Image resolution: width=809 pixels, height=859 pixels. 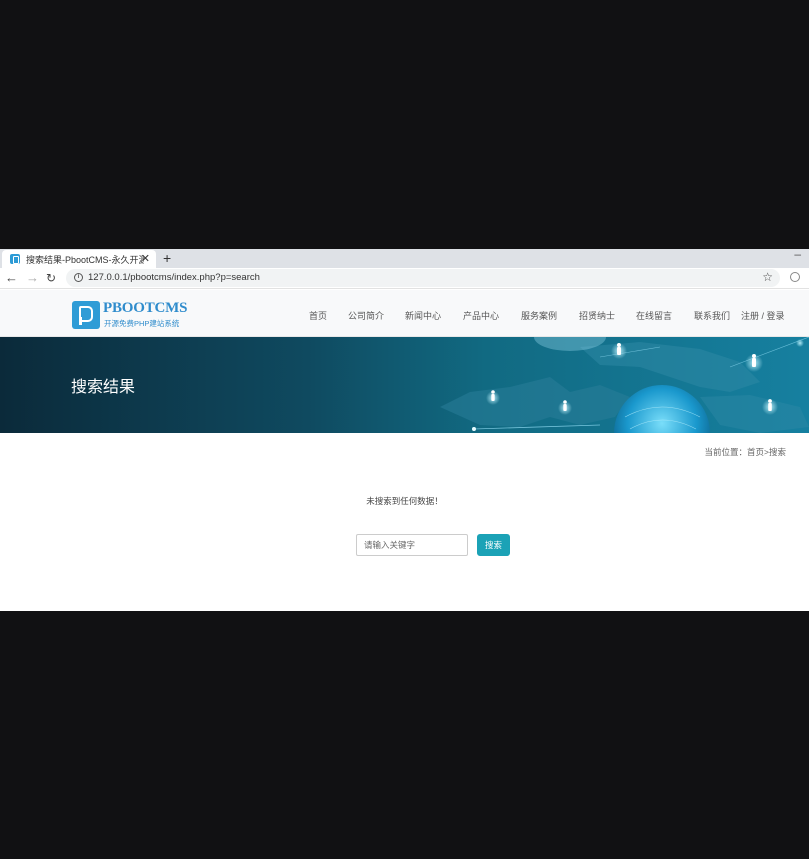 I want to click on no-result-message: 未搜索到任何数据！, so click(x=404, y=501).